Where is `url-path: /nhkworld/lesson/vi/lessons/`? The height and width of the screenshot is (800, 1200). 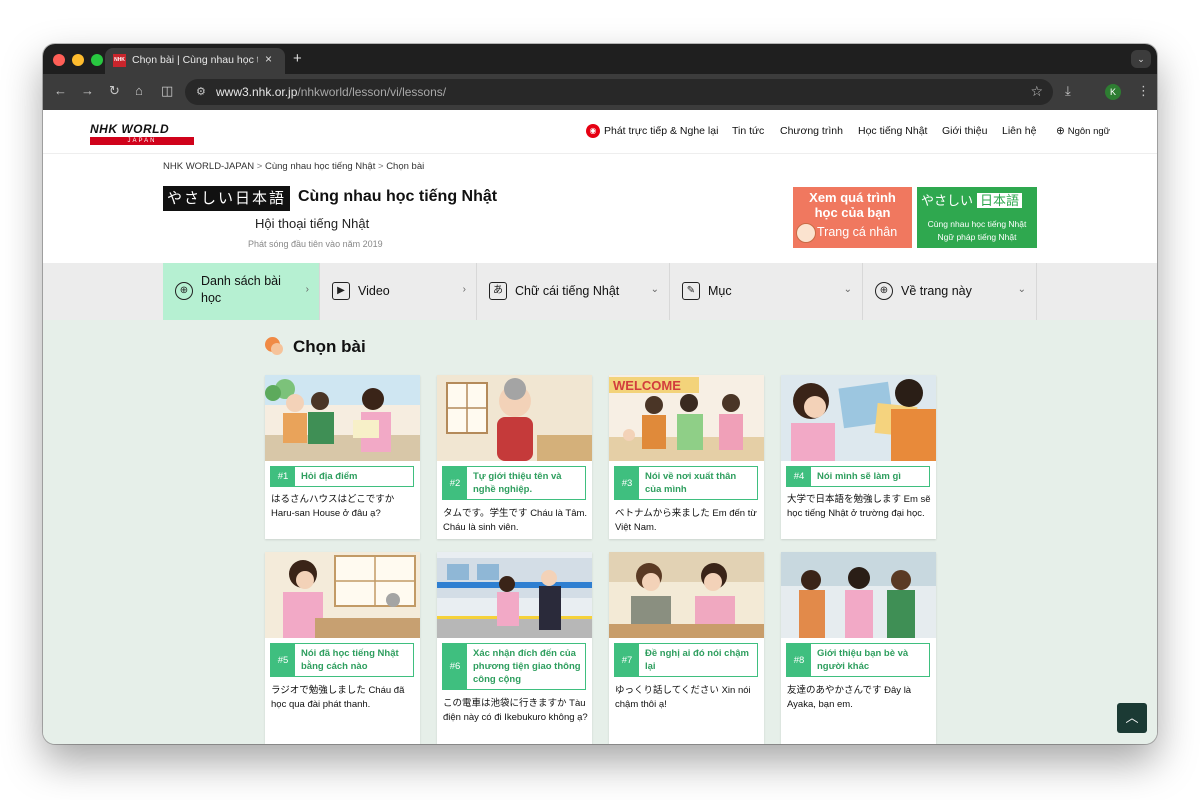 url-path: /nhkworld/lesson/vi/lessons/ is located at coordinates (372, 92).